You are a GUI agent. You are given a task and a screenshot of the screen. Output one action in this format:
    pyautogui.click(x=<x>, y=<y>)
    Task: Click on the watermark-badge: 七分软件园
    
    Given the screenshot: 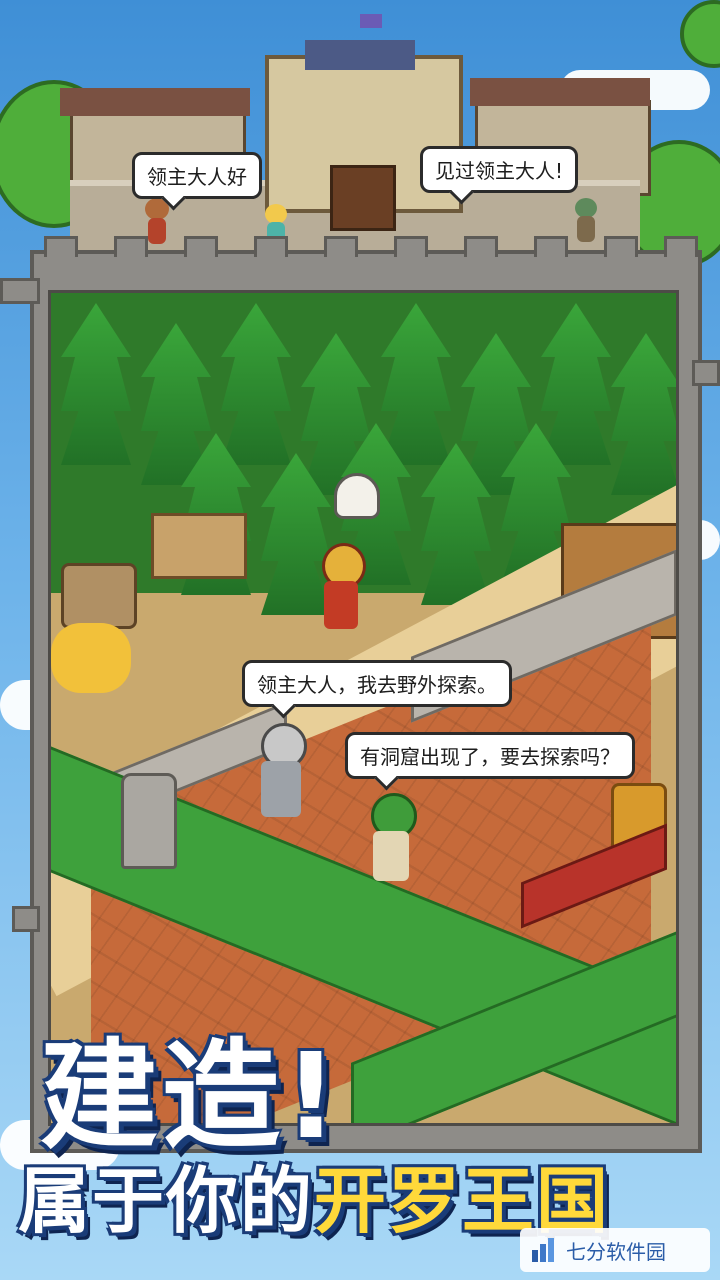 What is the action you would take?
    pyautogui.click(x=615, y=1250)
    